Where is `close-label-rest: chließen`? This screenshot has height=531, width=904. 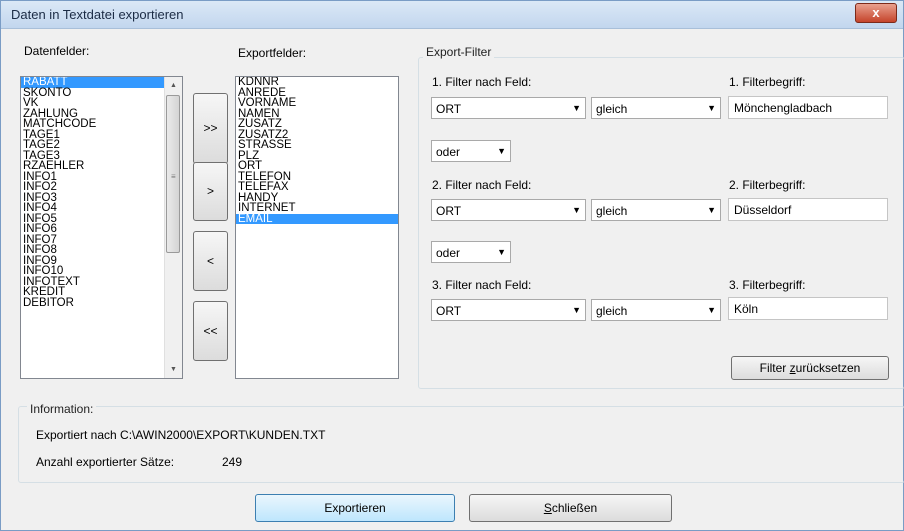
close-label-rest: chließen is located at coordinates (574, 508).